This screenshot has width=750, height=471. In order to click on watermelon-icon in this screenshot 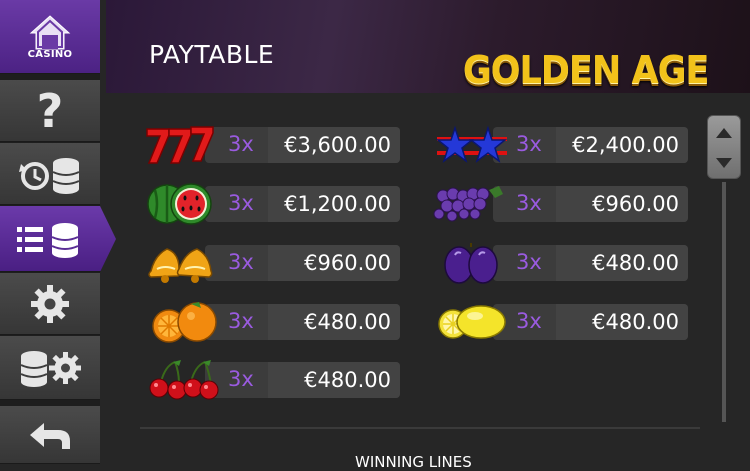, I will do `click(179, 204)`.